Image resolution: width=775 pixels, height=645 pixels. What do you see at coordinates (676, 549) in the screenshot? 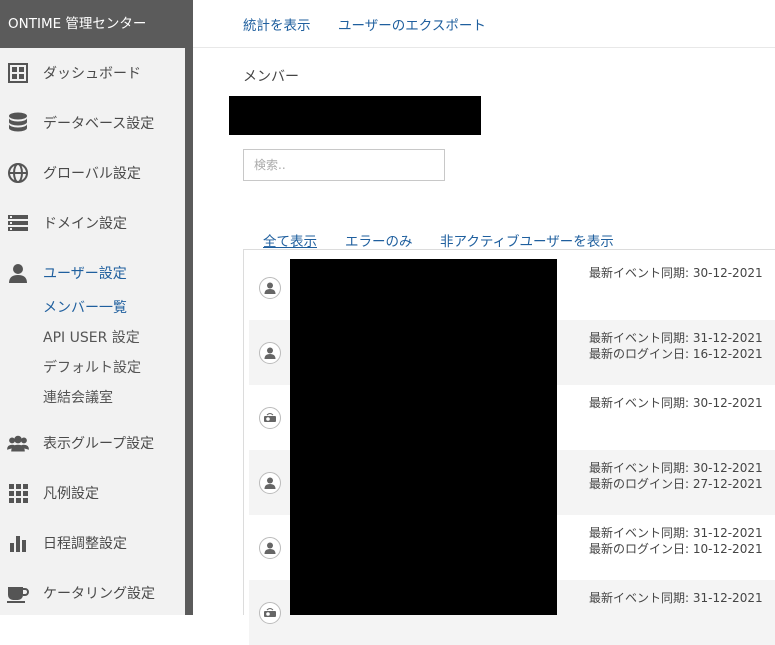
I see `last-login: 最新のログイン日: 10-12-2021` at bounding box center [676, 549].